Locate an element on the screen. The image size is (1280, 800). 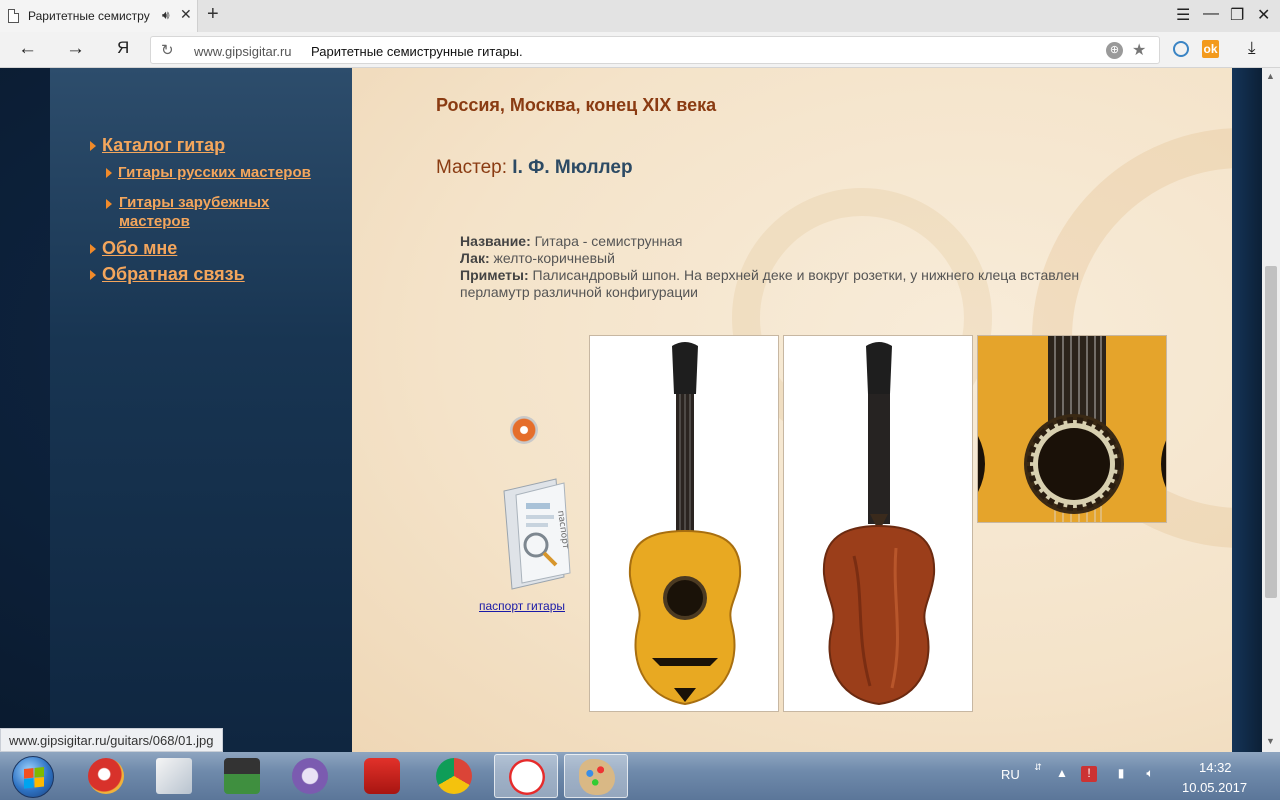
volume-icon: 🔈︎ is located at coordinates (1150, 774).